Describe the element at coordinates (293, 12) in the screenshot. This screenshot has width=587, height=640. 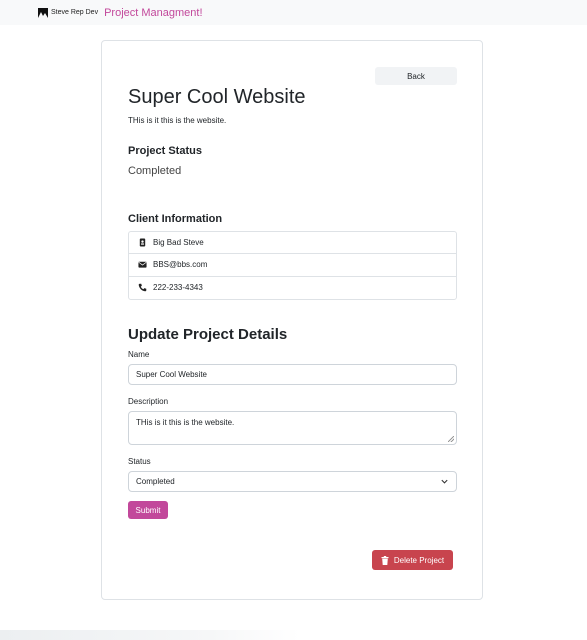
I see `navbar: Steve Rep Dev Project Managment!` at that location.